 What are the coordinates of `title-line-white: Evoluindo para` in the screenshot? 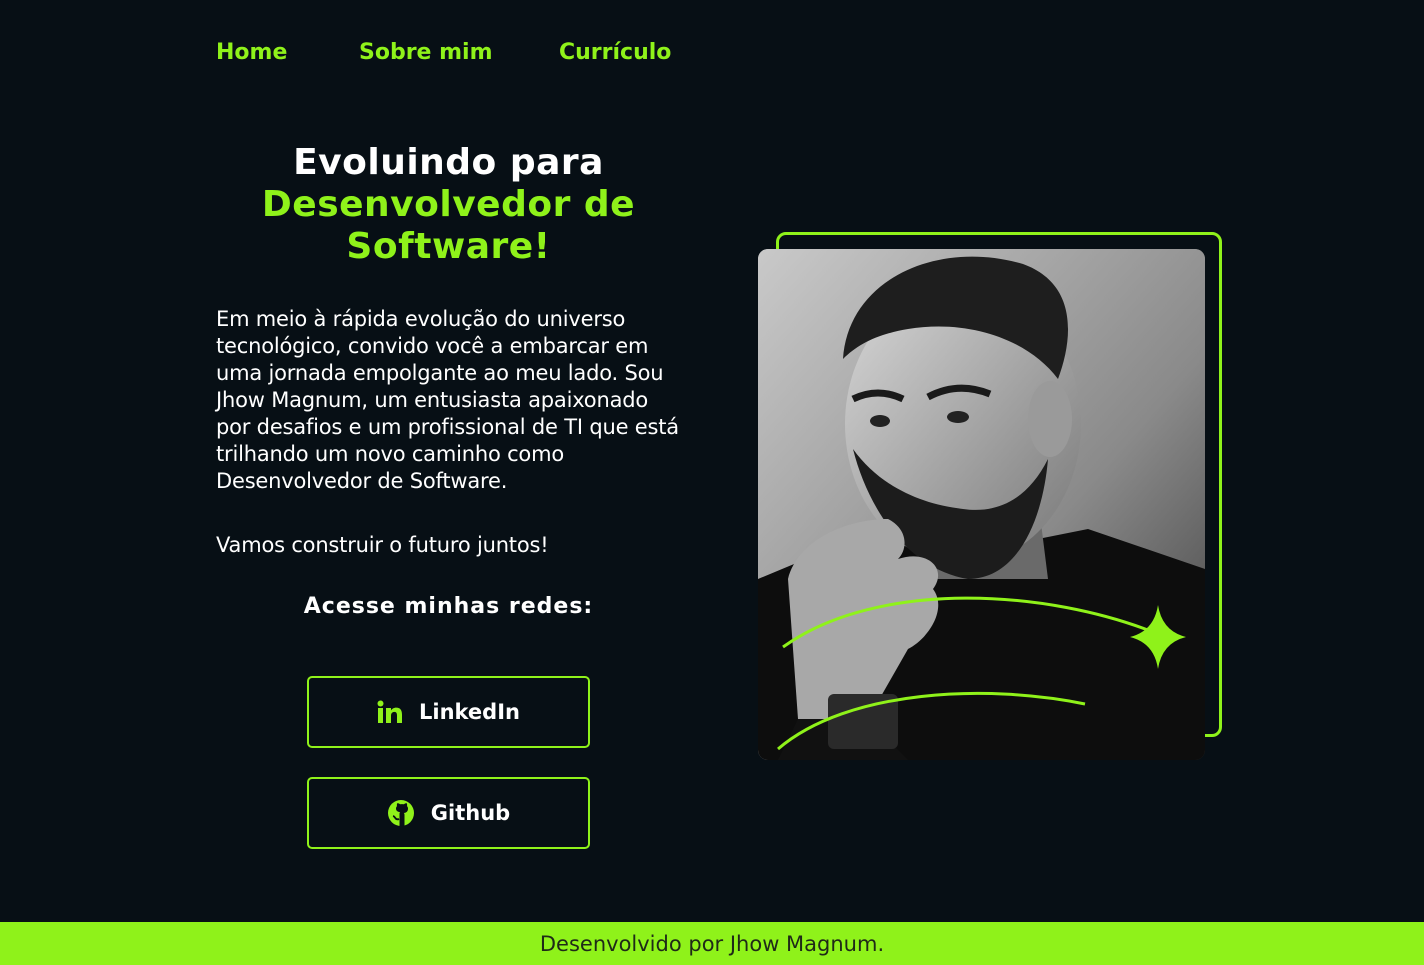 It's located at (448, 162).